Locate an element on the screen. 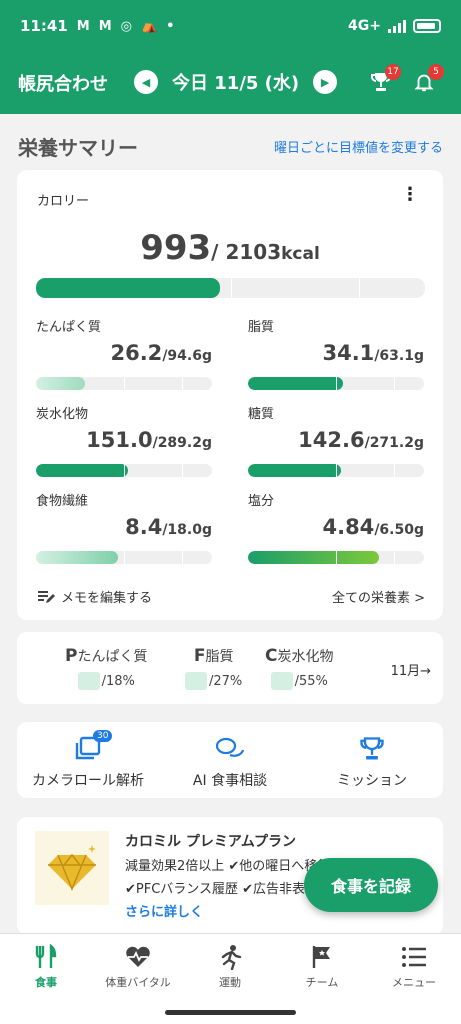 This screenshot has height=1024, width=461. mission-label: ミッション is located at coordinates (372, 781).